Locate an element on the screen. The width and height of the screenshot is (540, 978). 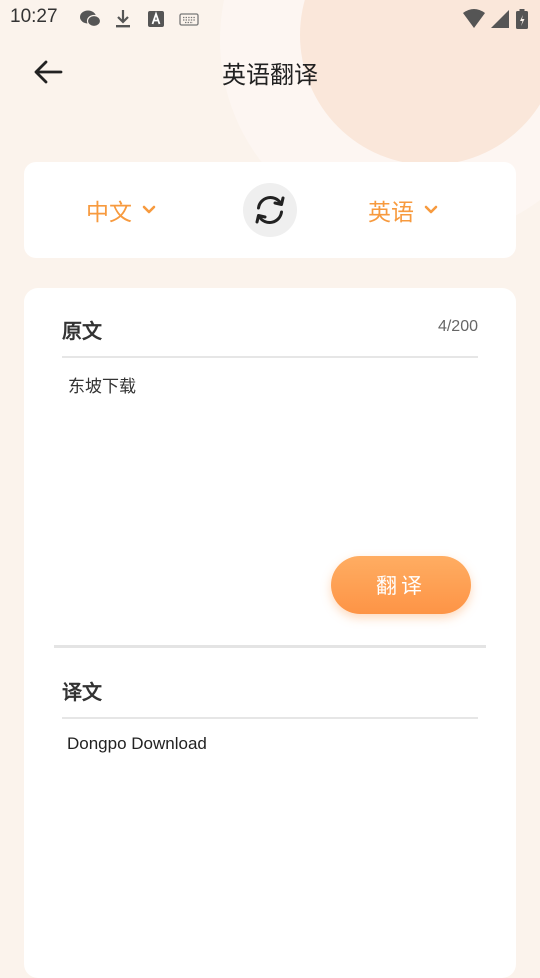
source-label: 原文 is located at coordinates (82, 331).